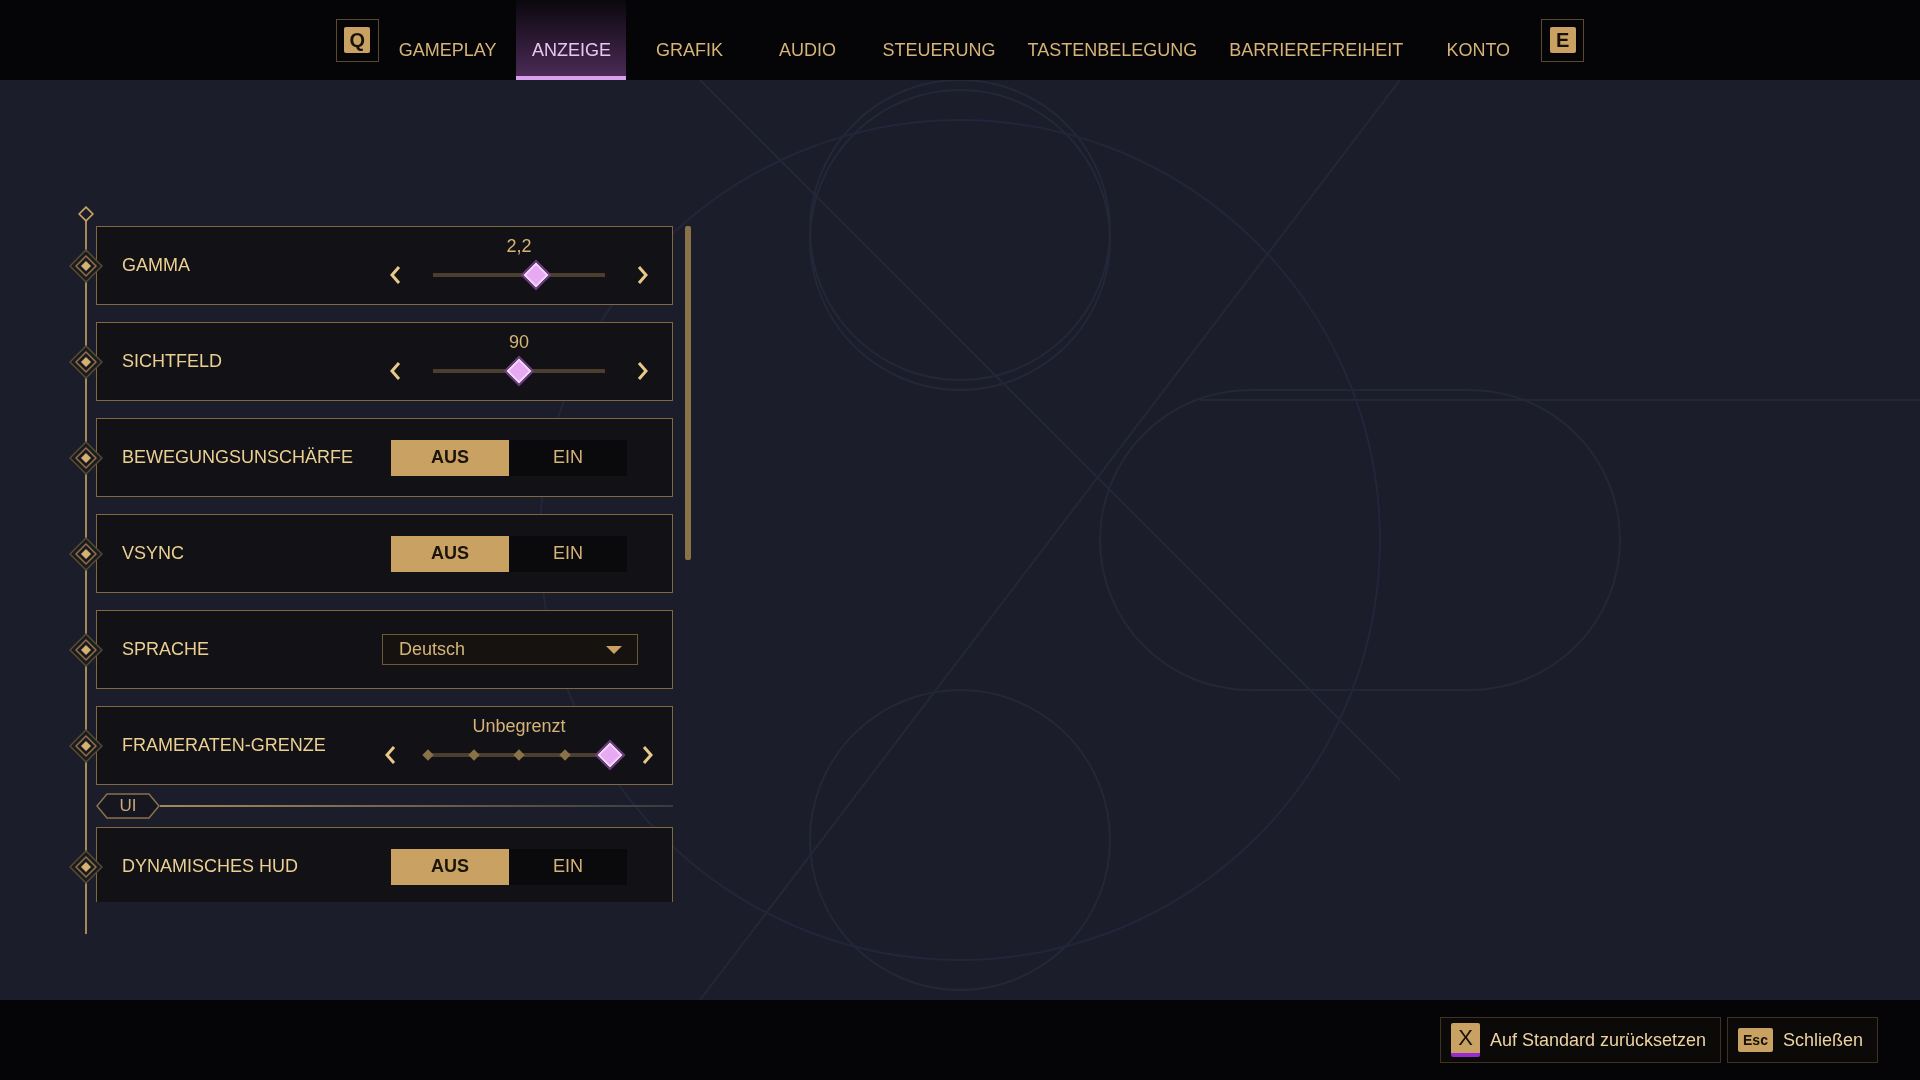 Image resolution: width=1920 pixels, height=1080 pixels. What do you see at coordinates (156, 265) in the screenshot?
I see `setting-label: GAMMA` at bounding box center [156, 265].